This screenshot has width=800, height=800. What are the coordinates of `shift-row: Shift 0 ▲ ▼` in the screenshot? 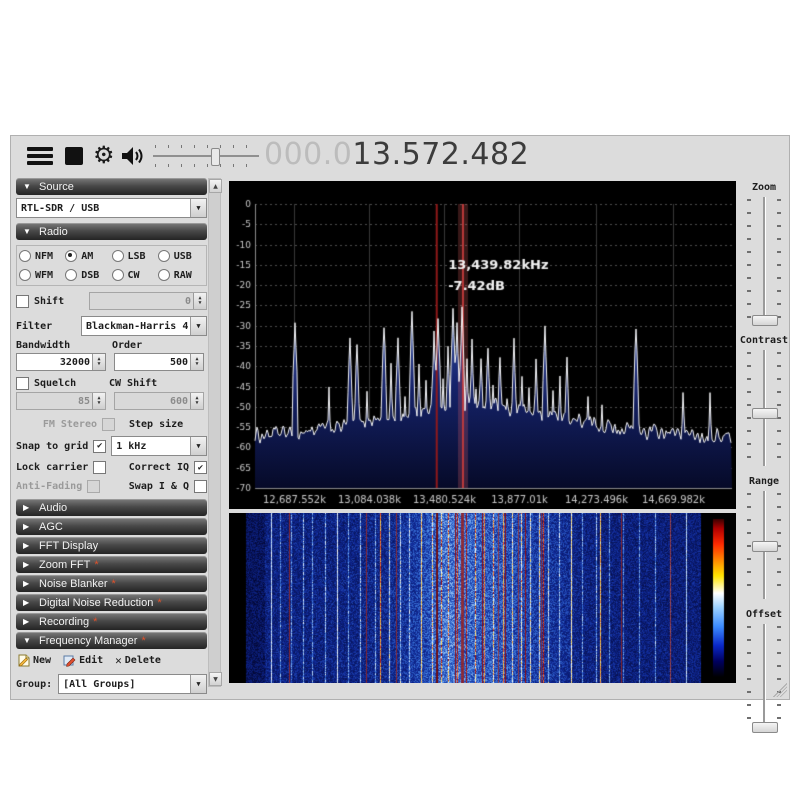 It's located at (111, 301).